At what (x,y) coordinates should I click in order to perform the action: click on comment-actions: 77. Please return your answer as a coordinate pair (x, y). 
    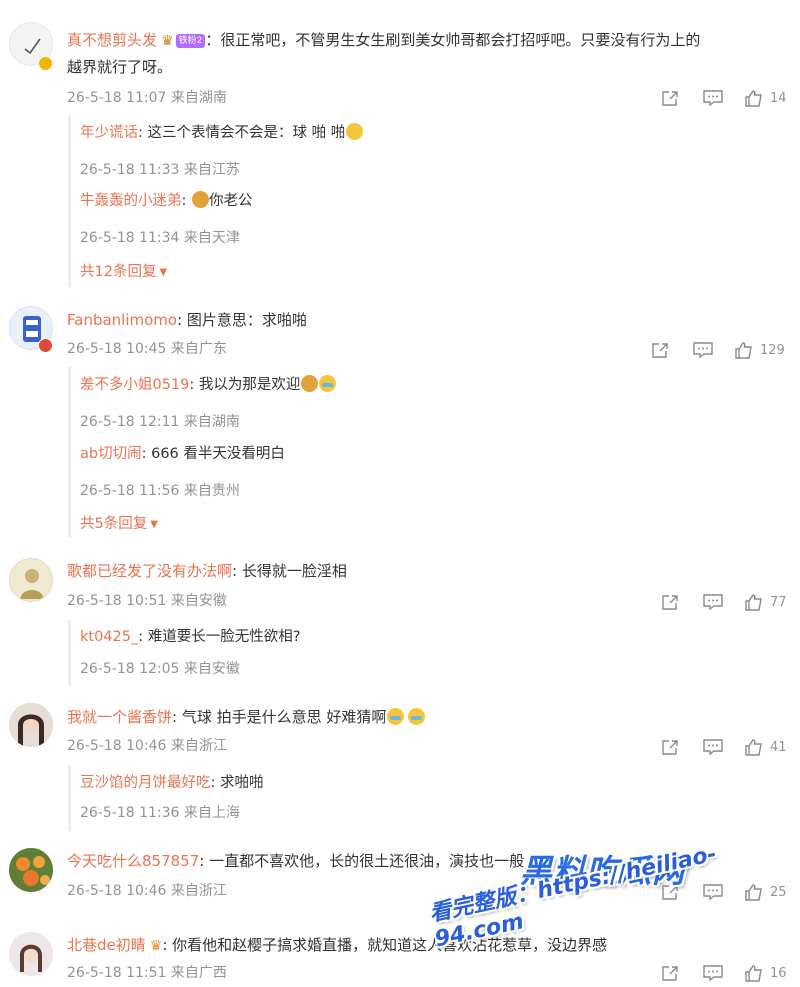
    Looking at the image, I should click on (730, 602).